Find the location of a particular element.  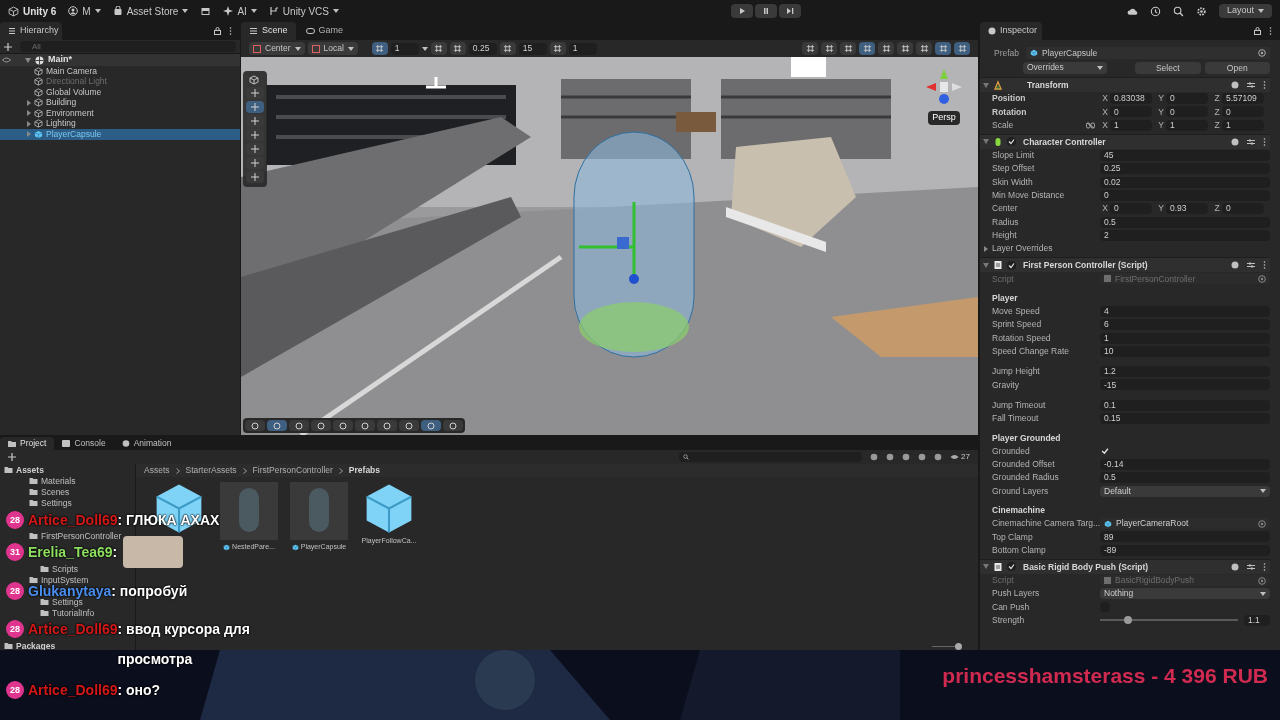

scene-tab: Scene is located at coordinates (268, 31).